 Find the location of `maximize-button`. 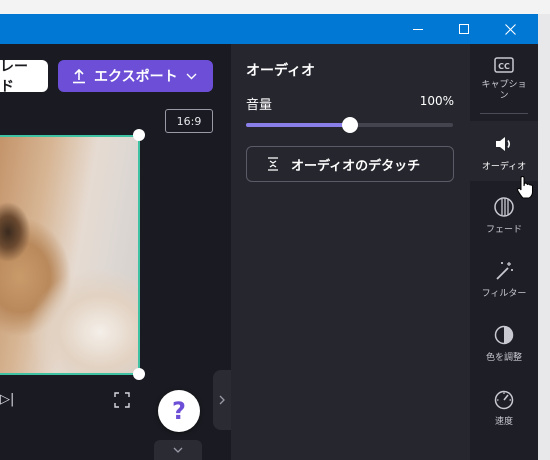

maximize-button is located at coordinates (464, 29).